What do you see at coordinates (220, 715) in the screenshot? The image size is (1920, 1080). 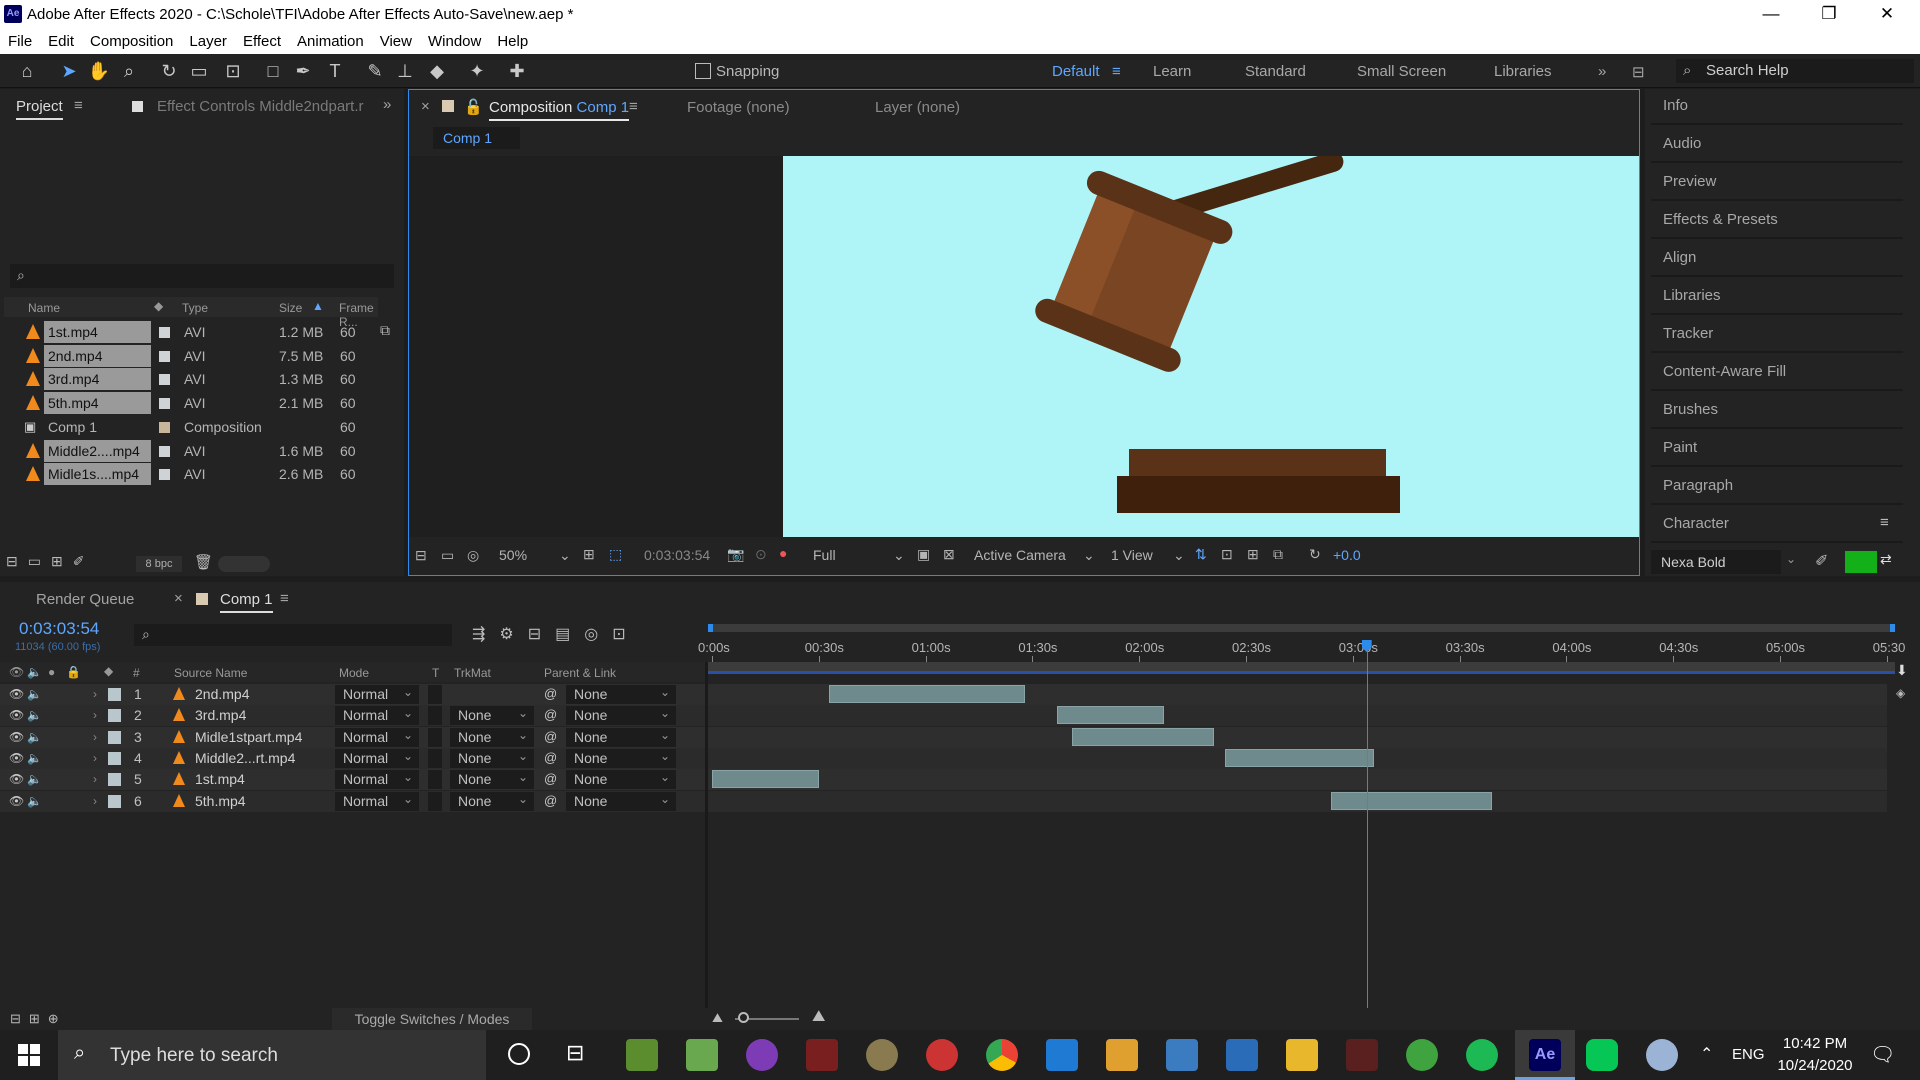 I see `layer-source-name: 3rd.mp4` at bounding box center [220, 715].